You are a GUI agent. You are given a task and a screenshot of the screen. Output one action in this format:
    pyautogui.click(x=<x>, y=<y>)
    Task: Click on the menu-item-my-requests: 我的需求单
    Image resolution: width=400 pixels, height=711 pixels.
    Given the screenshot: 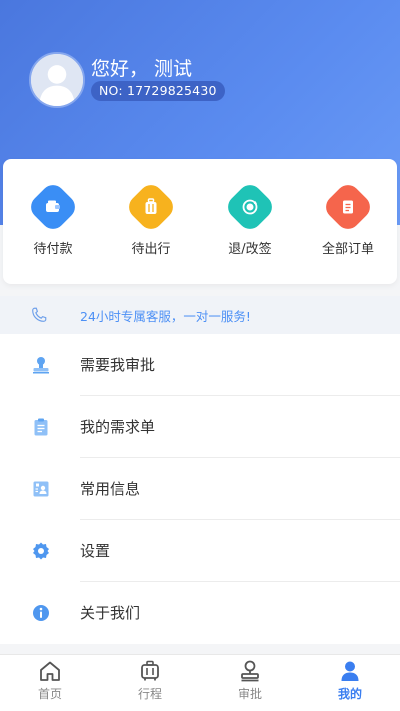 What is the action you would take?
    pyautogui.click(x=200, y=427)
    